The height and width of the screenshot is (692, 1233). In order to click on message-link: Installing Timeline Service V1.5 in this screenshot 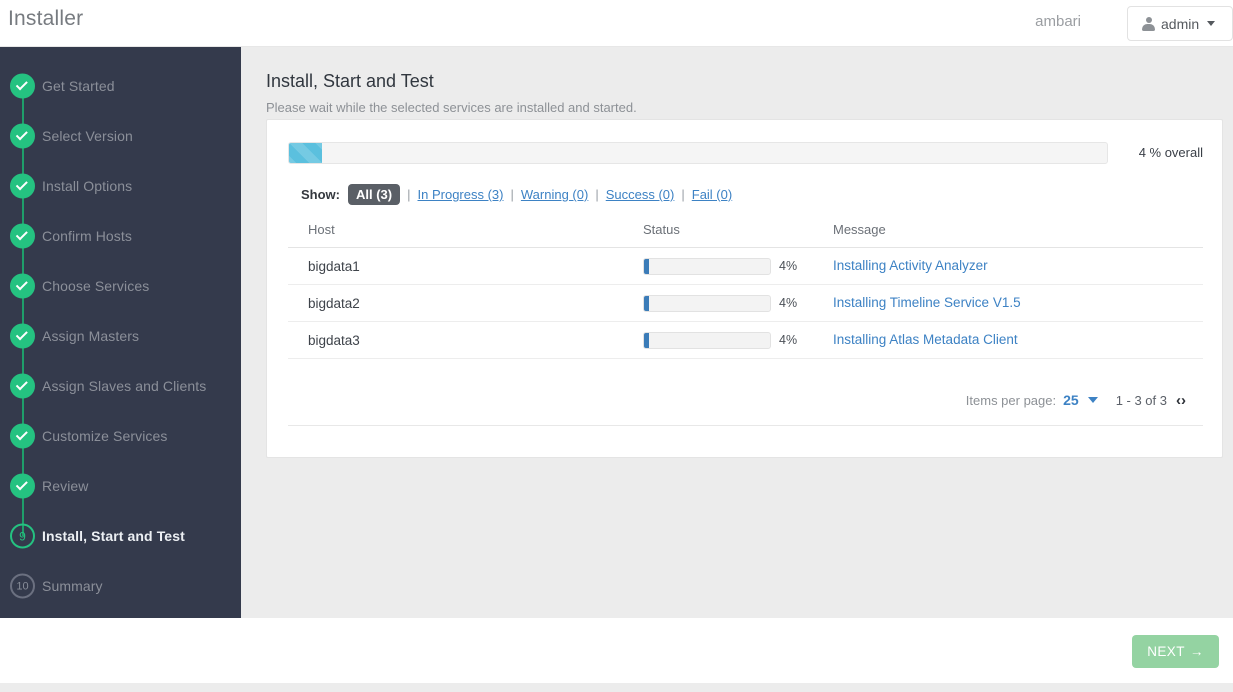, I will do `click(927, 302)`.